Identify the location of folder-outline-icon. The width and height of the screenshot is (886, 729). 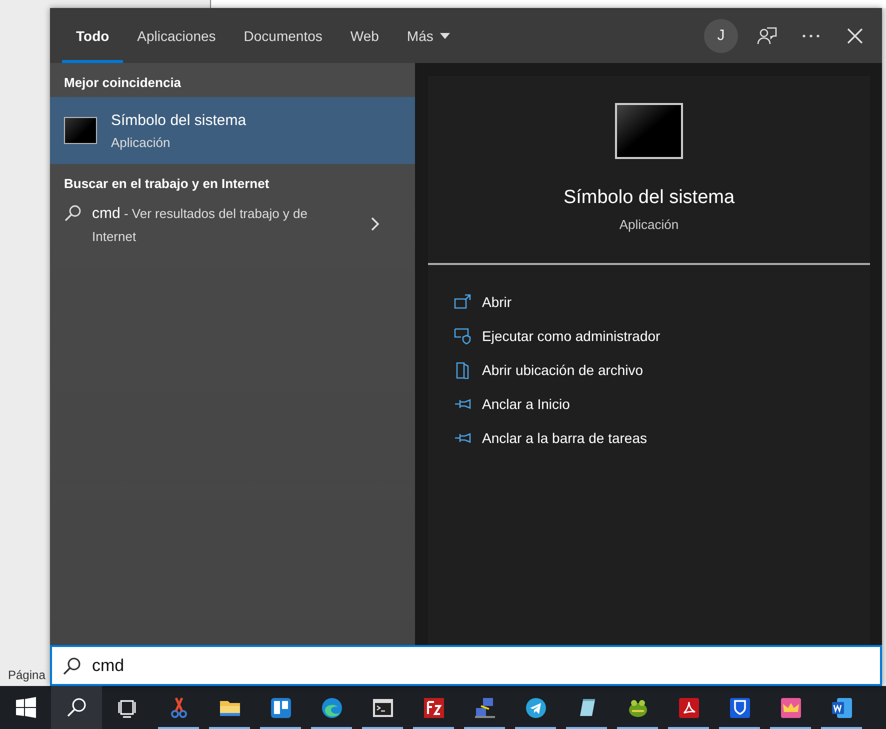
(462, 370).